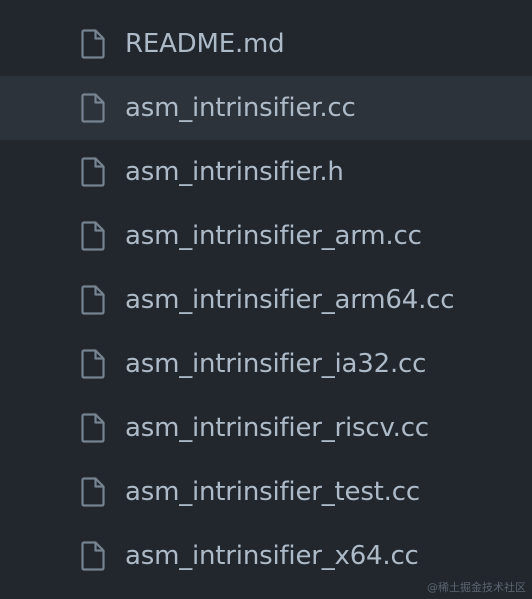 The height and width of the screenshot is (599, 532). I want to click on file-name: asm_intrinsifier_test.cc, so click(272, 492).